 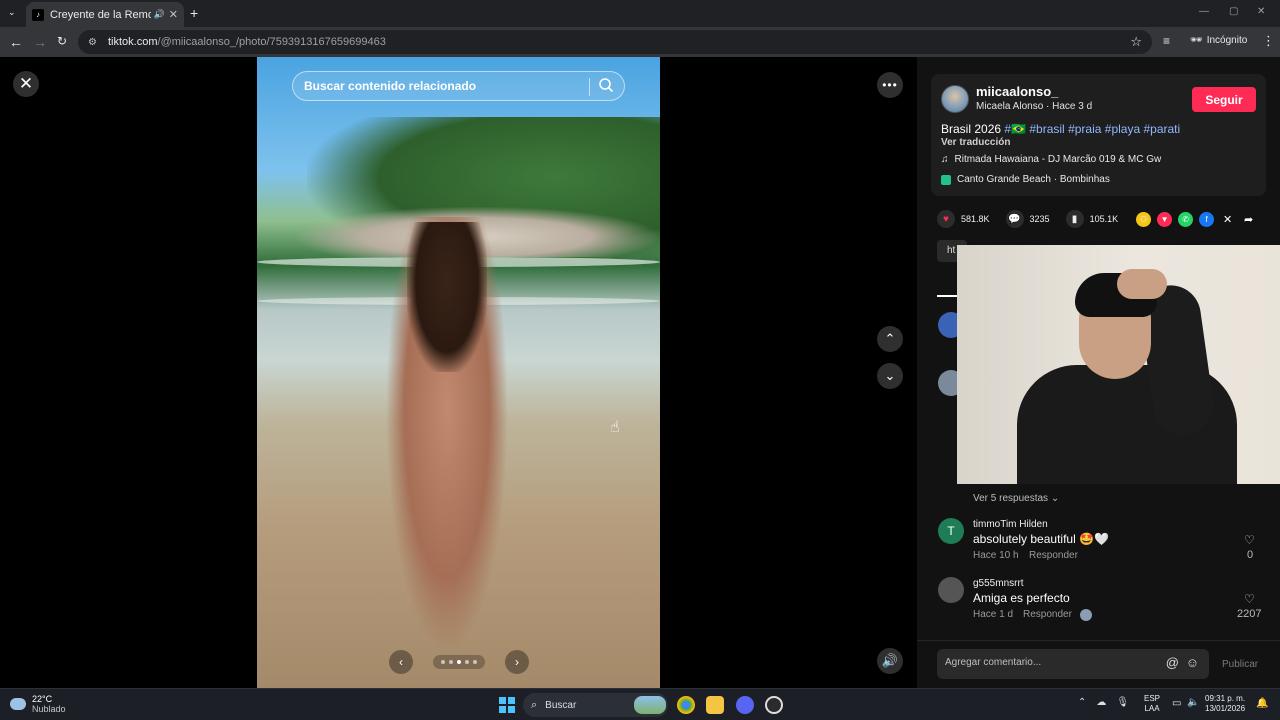 What do you see at coordinates (774, 705) in the screenshot?
I see `obs-icon` at bounding box center [774, 705].